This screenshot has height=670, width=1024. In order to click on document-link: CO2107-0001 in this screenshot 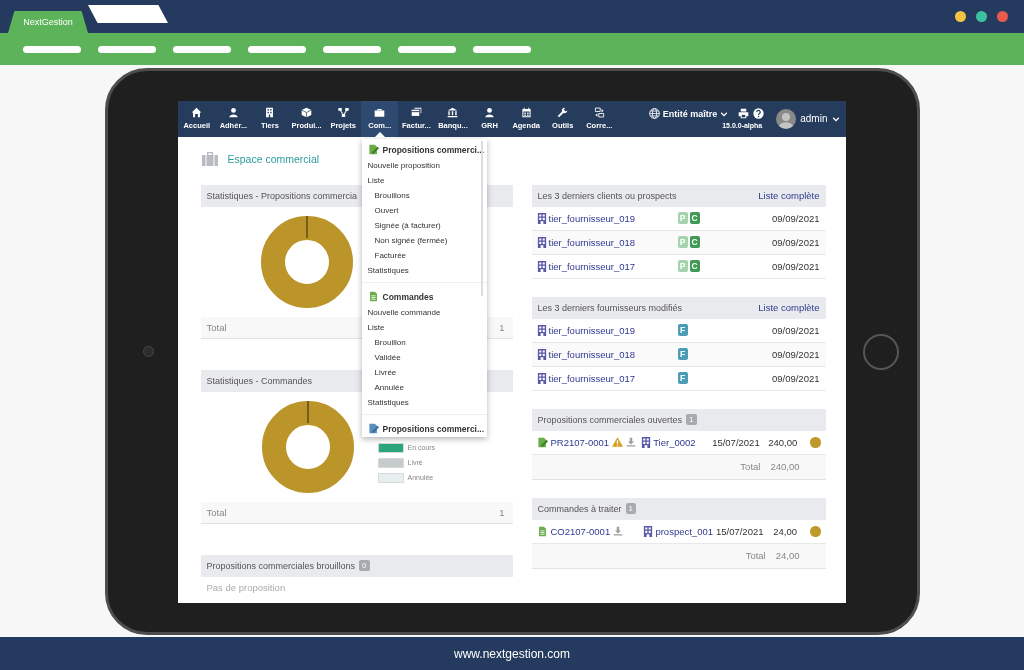, I will do `click(580, 531)`.